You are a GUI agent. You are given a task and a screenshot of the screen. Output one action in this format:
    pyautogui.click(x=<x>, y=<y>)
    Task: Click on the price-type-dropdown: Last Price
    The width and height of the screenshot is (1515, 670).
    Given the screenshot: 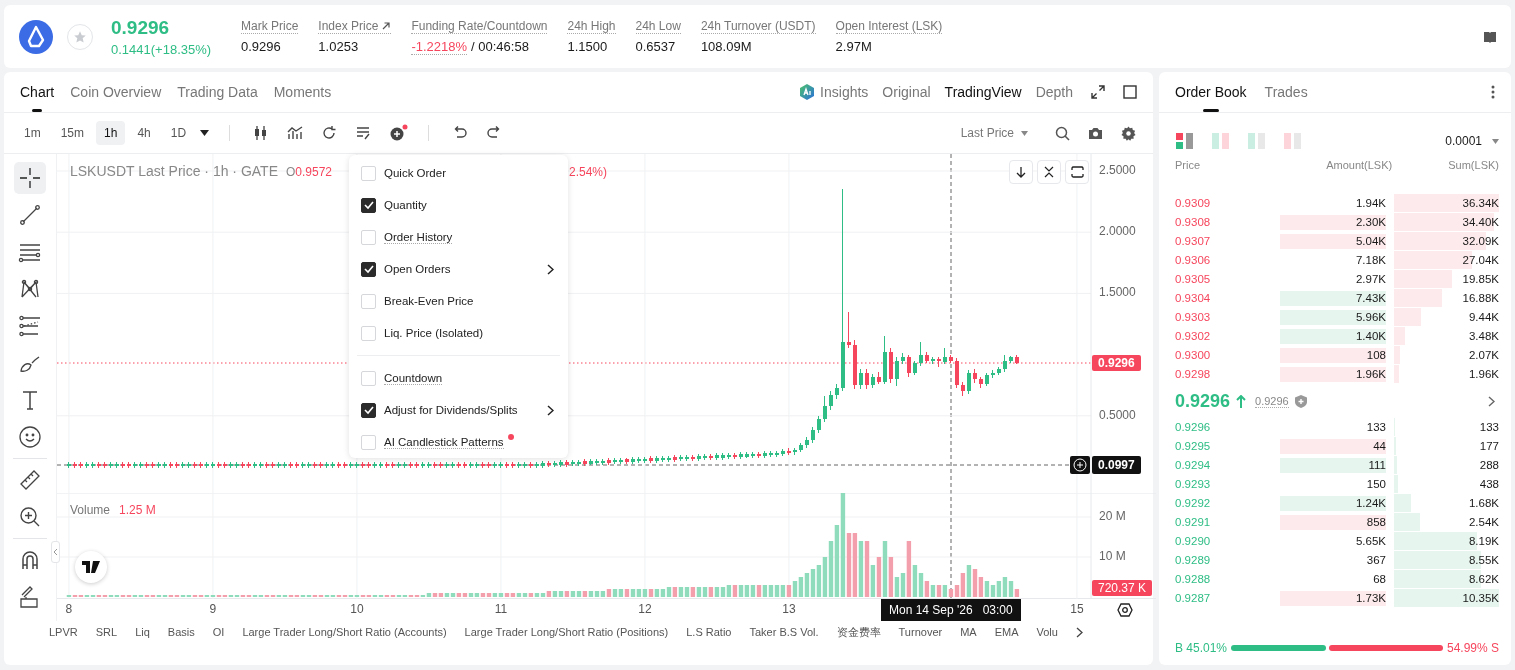 What is the action you would take?
    pyautogui.click(x=994, y=133)
    